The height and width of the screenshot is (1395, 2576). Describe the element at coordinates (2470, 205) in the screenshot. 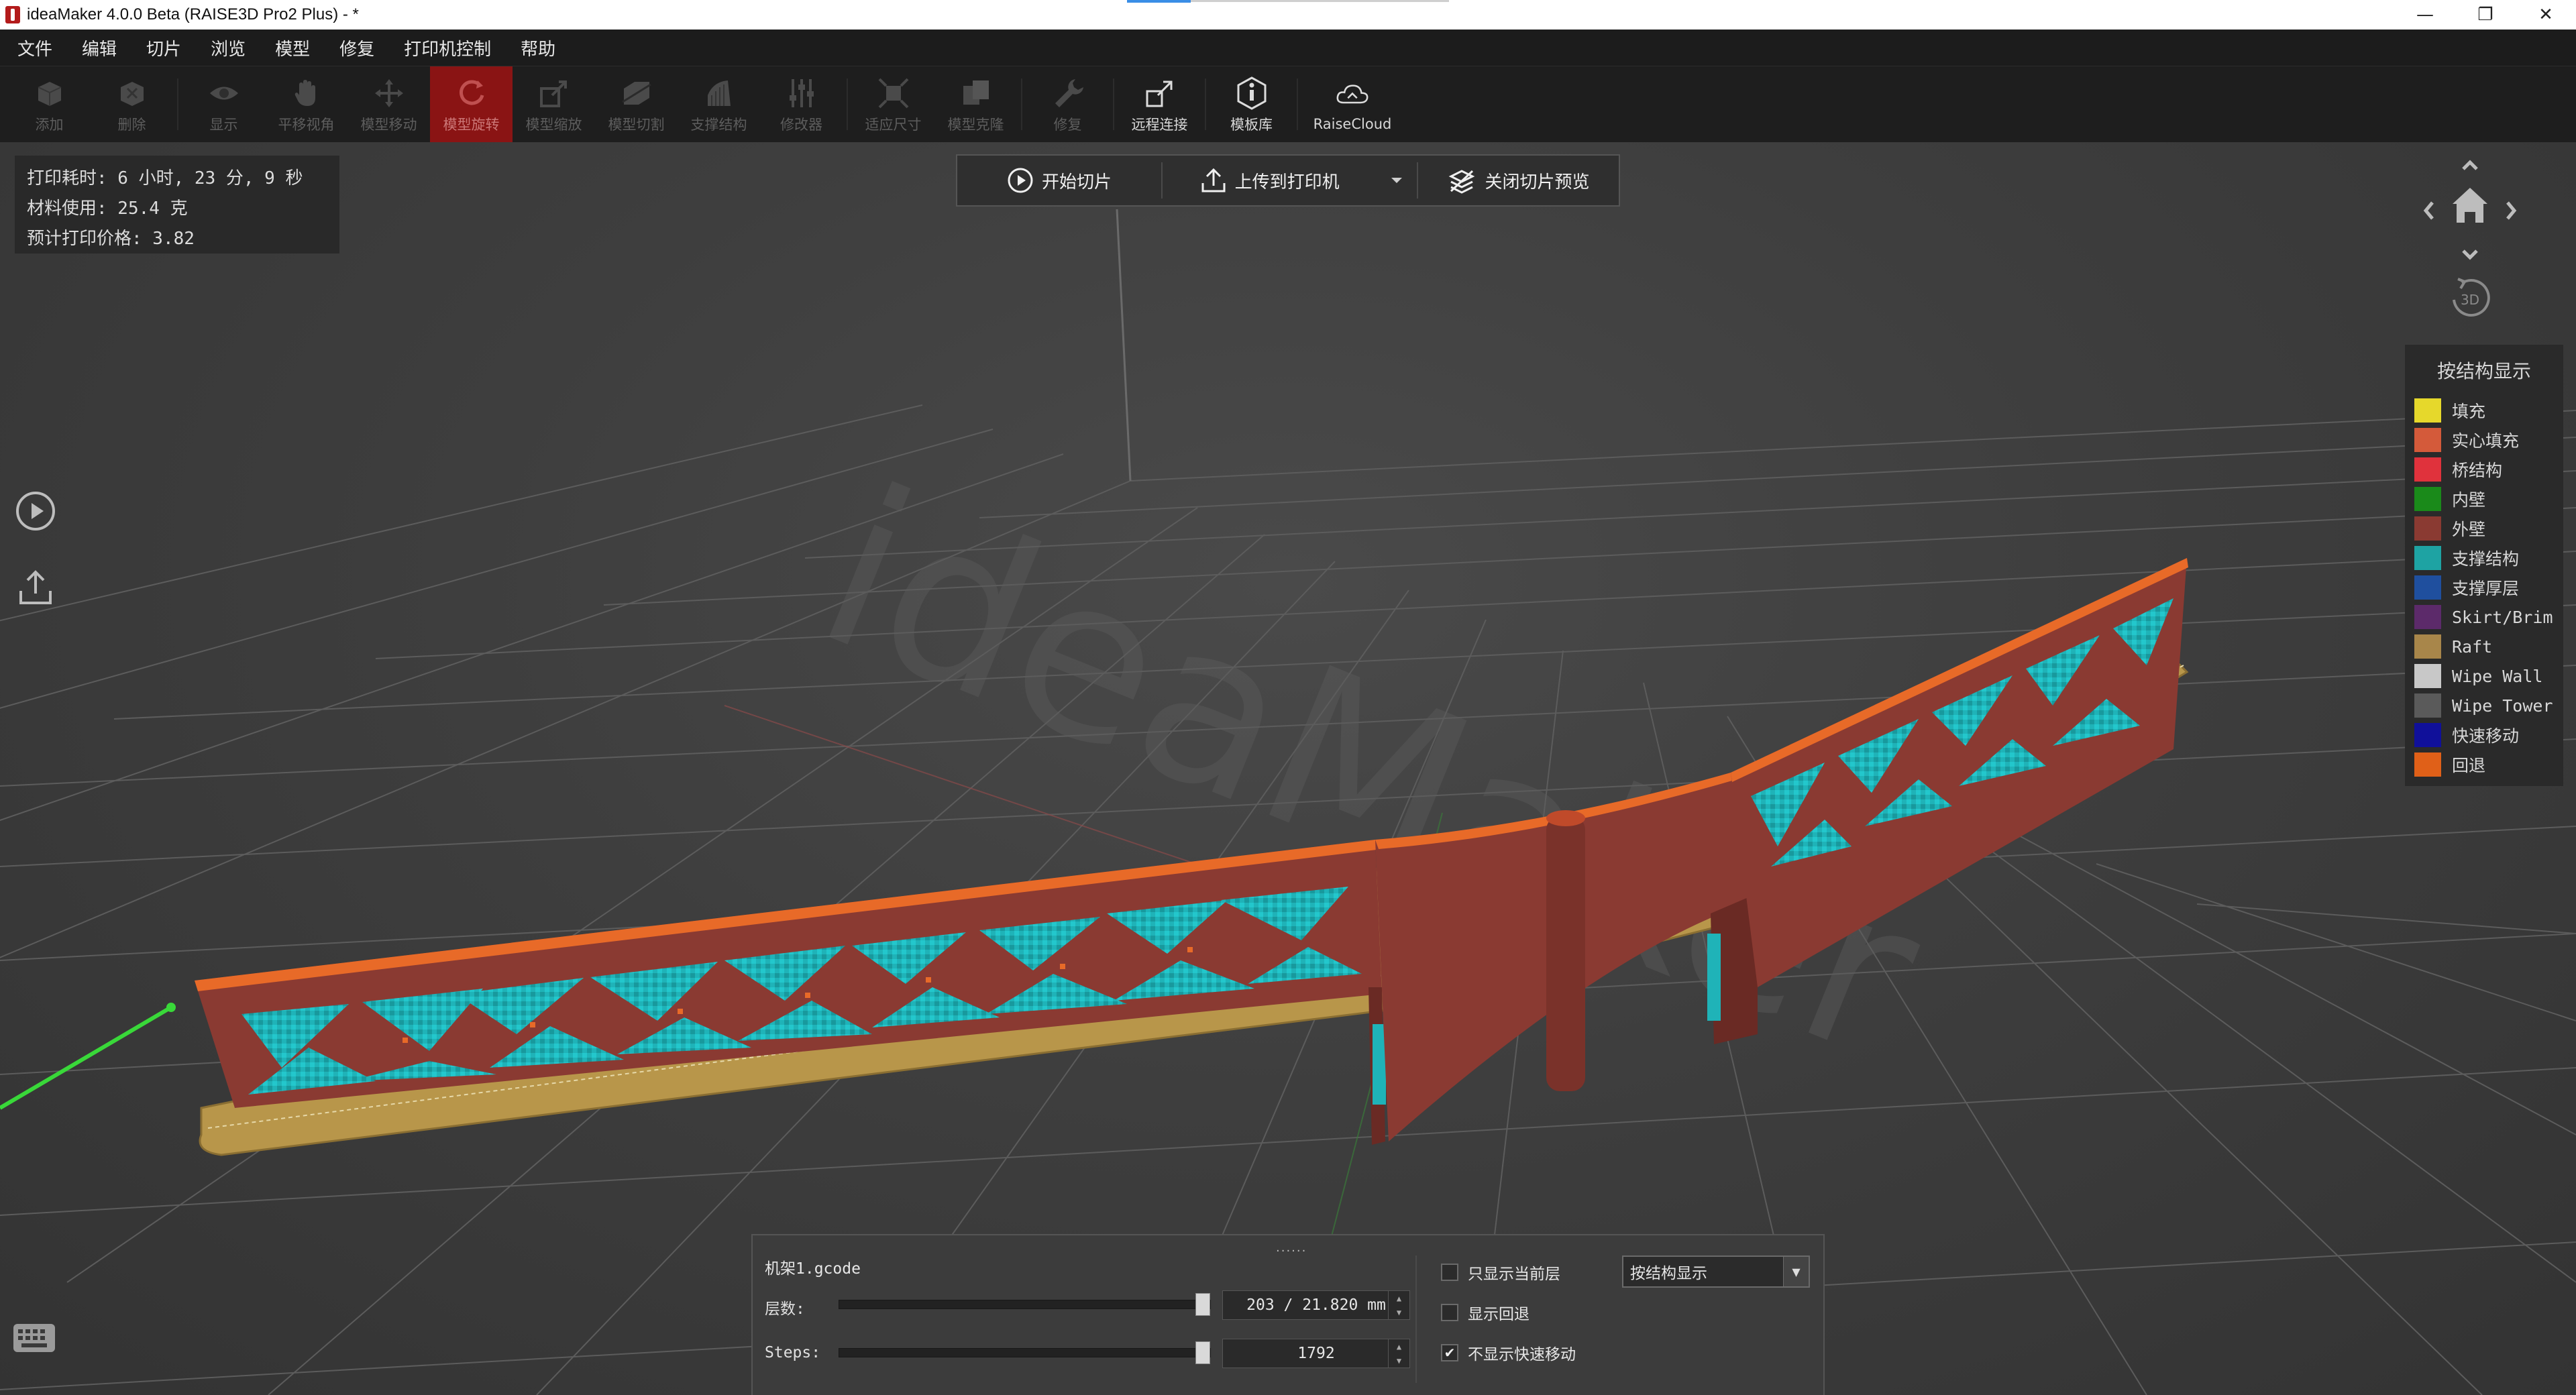

I see `home-view-icon` at that location.